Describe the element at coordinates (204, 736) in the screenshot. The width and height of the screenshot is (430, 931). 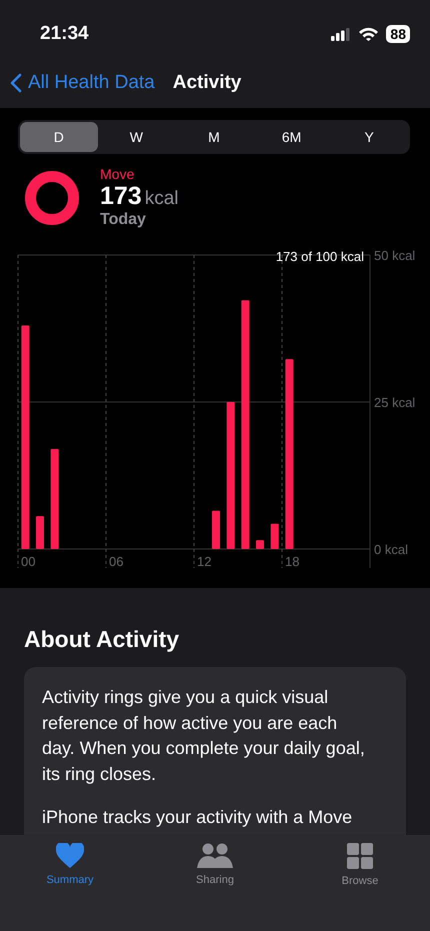
I see `info-text: Activity rings give you a quick visual reference of how active you are each day. When you complete your daily goal, its ring closes.` at that location.